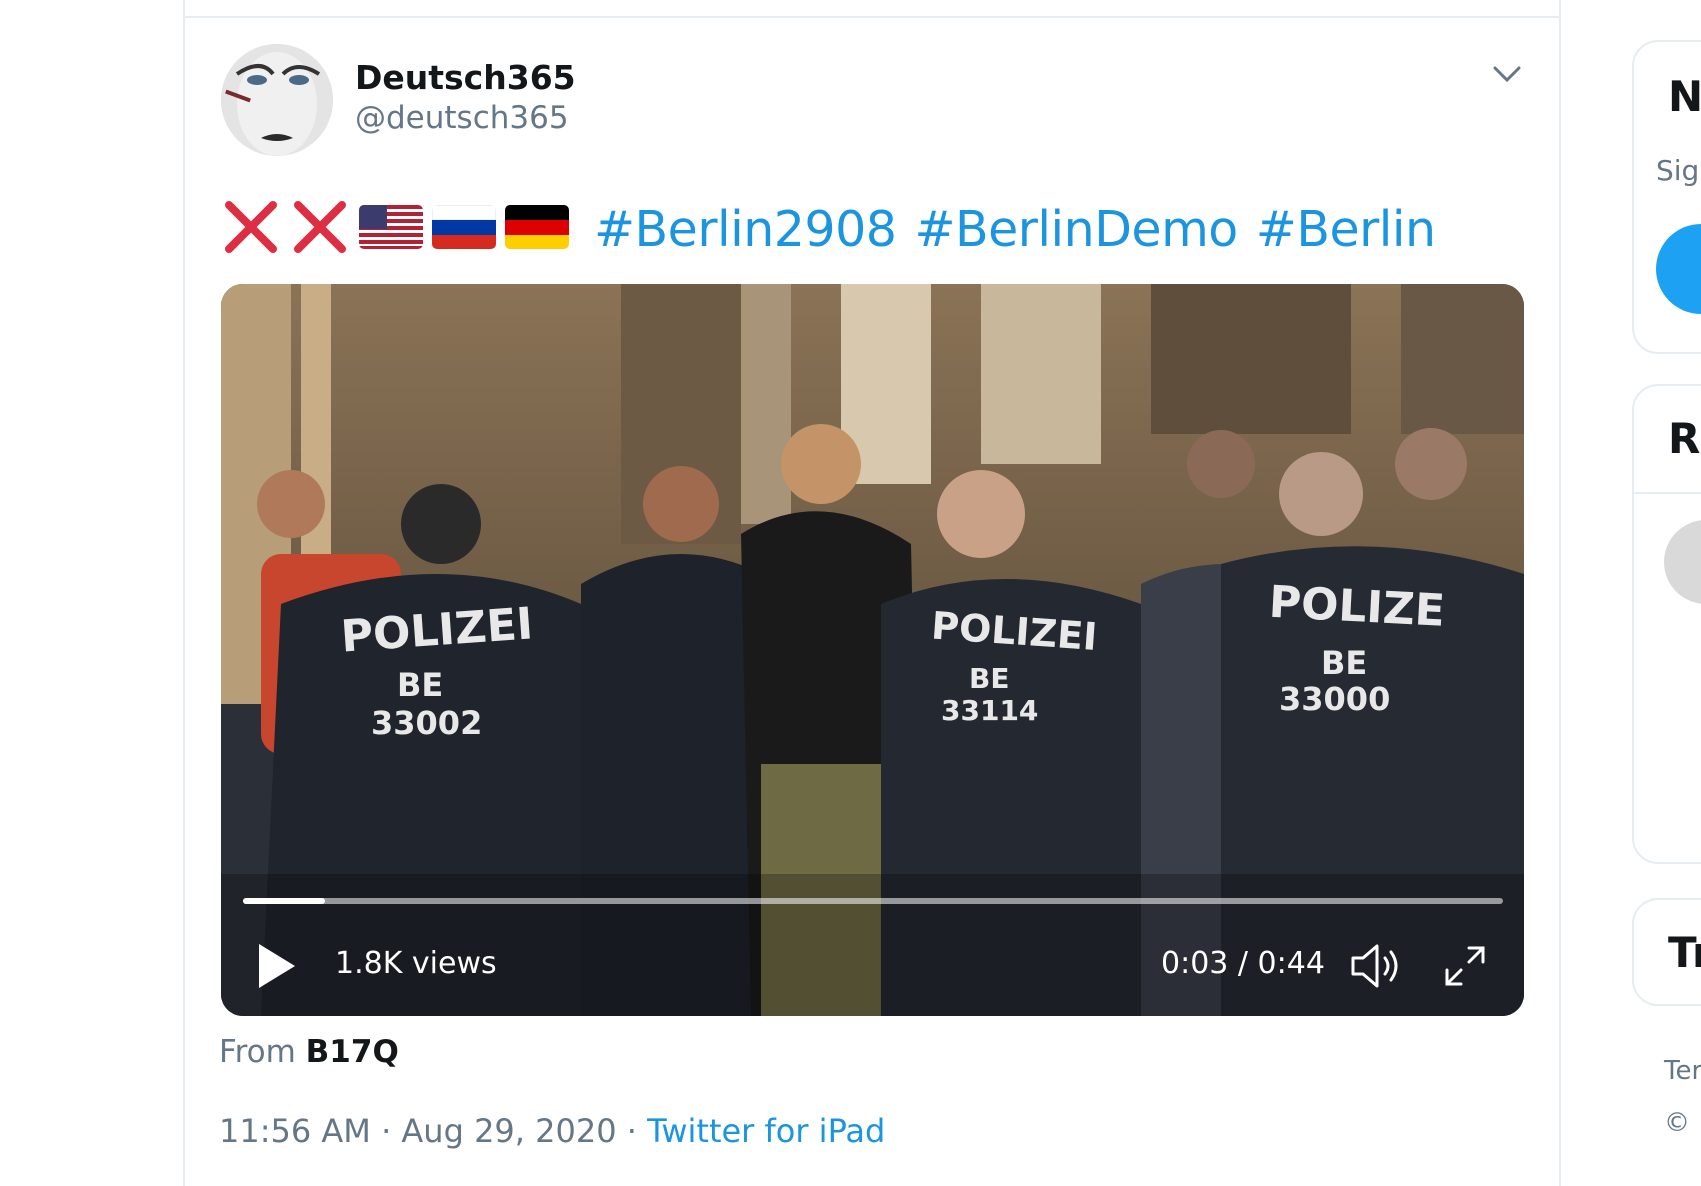  Describe the element at coordinates (257, 1052) in the screenshot. I see `from-label: From` at that location.